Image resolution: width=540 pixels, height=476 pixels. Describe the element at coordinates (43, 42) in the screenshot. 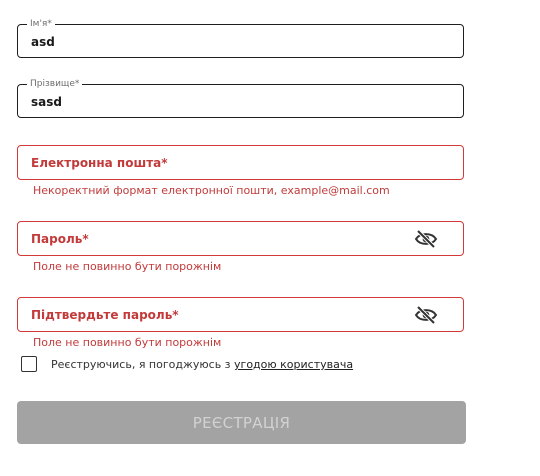

I see `first-name-value: asd` at that location.